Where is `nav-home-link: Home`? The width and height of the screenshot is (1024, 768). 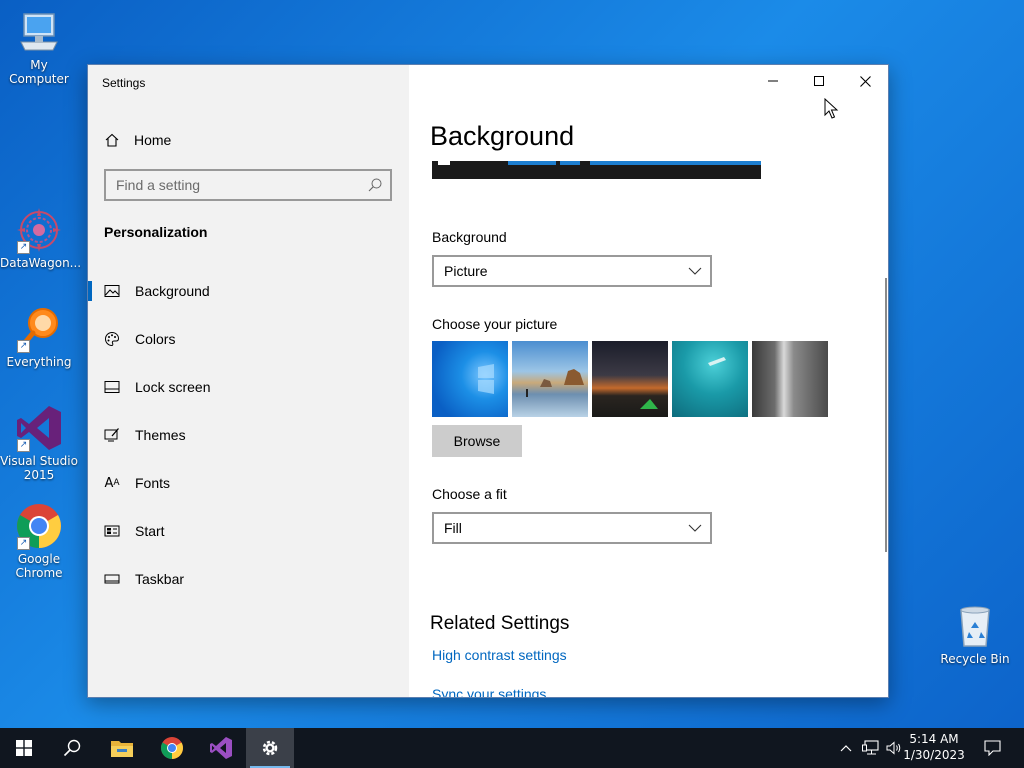
nav-home-link: Home is located at coordinates (137, 140).